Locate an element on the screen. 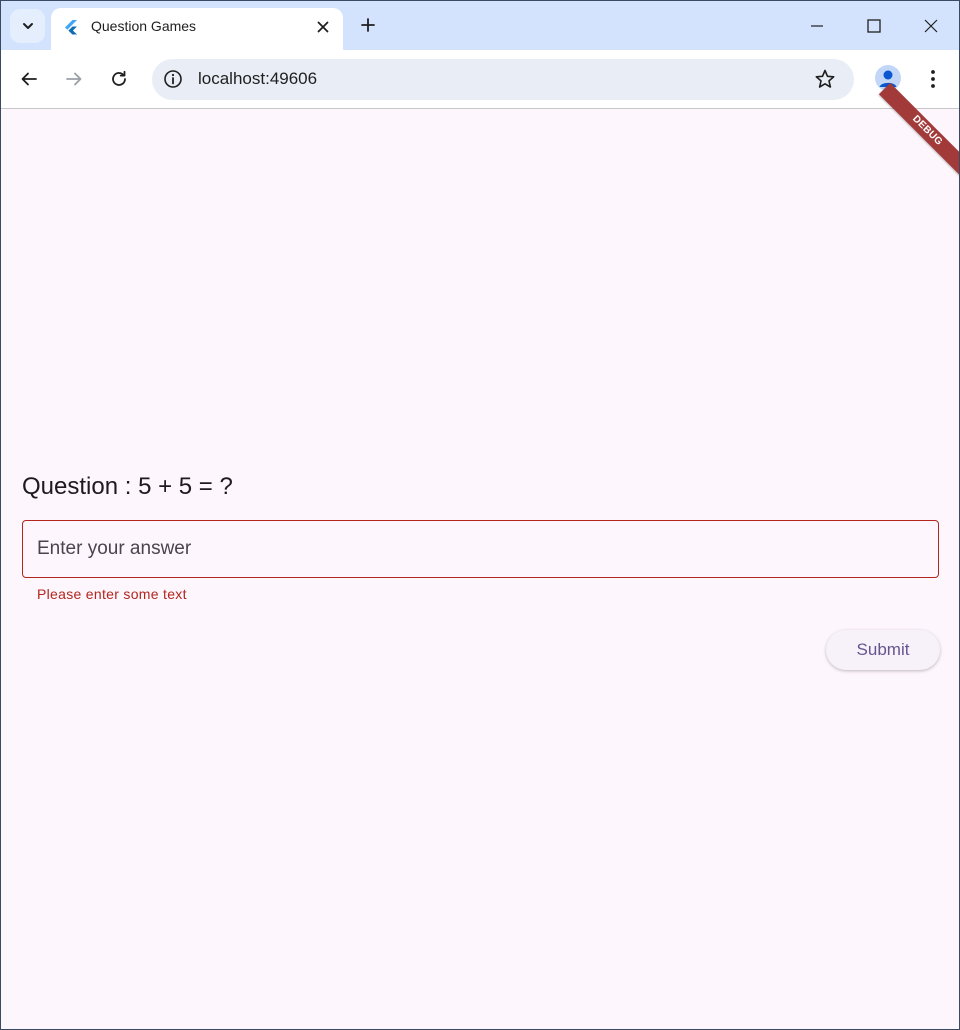 This screenshot has width=960, height=1030. tab-search-button is located at coordinates (27, 26).